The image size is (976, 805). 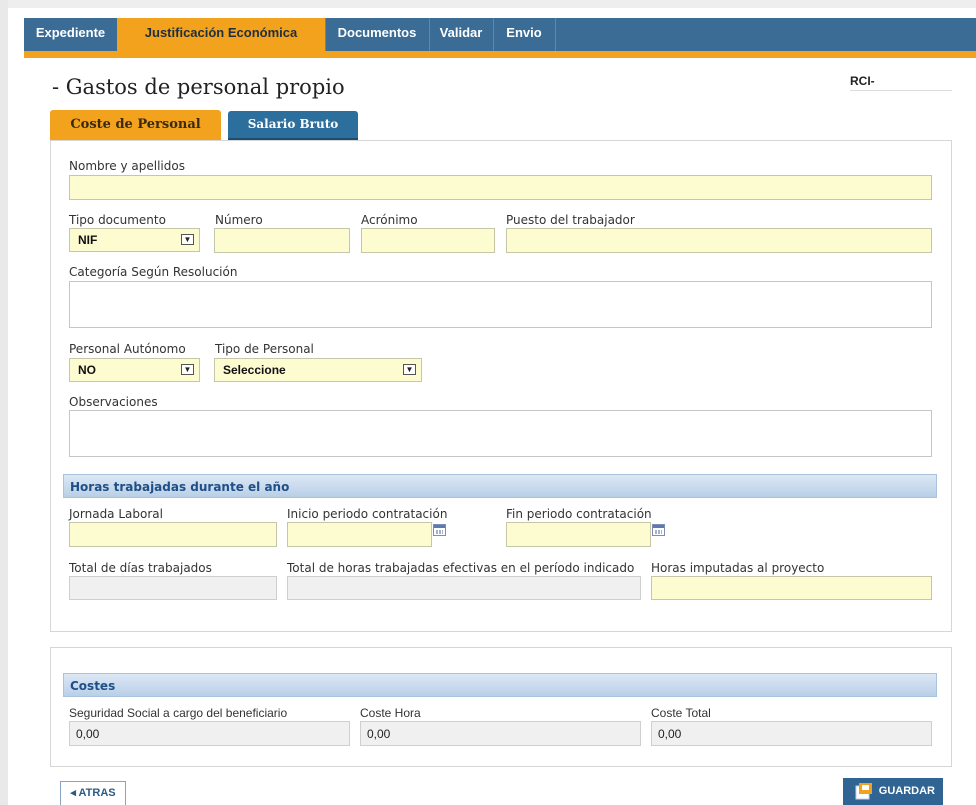 What do you see at coordinates (570, 220) in the screenshot?
I see `puesto-label: Puesto del trabajador` at bounding box center [570, 220].